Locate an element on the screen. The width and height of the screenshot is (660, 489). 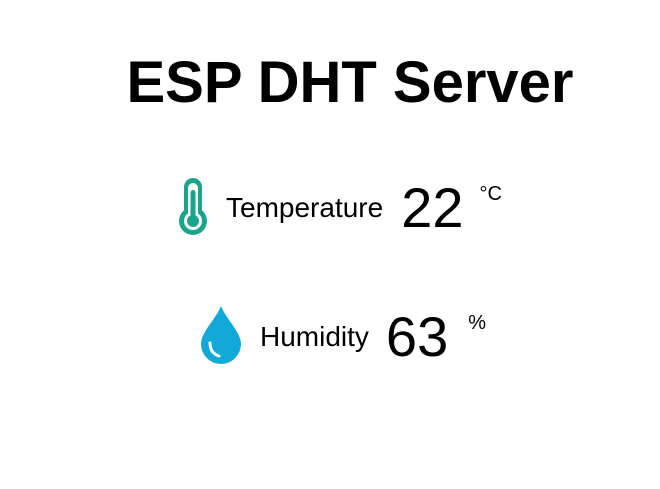
humidity-label: Humidity is located at coordinates (314, 336).